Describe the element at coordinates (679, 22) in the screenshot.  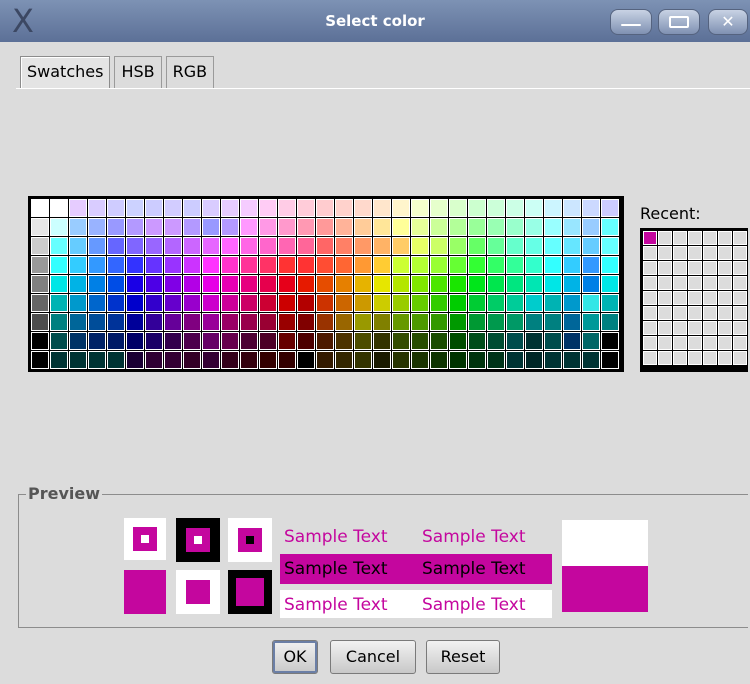
I see `maximize-icon` at that location.